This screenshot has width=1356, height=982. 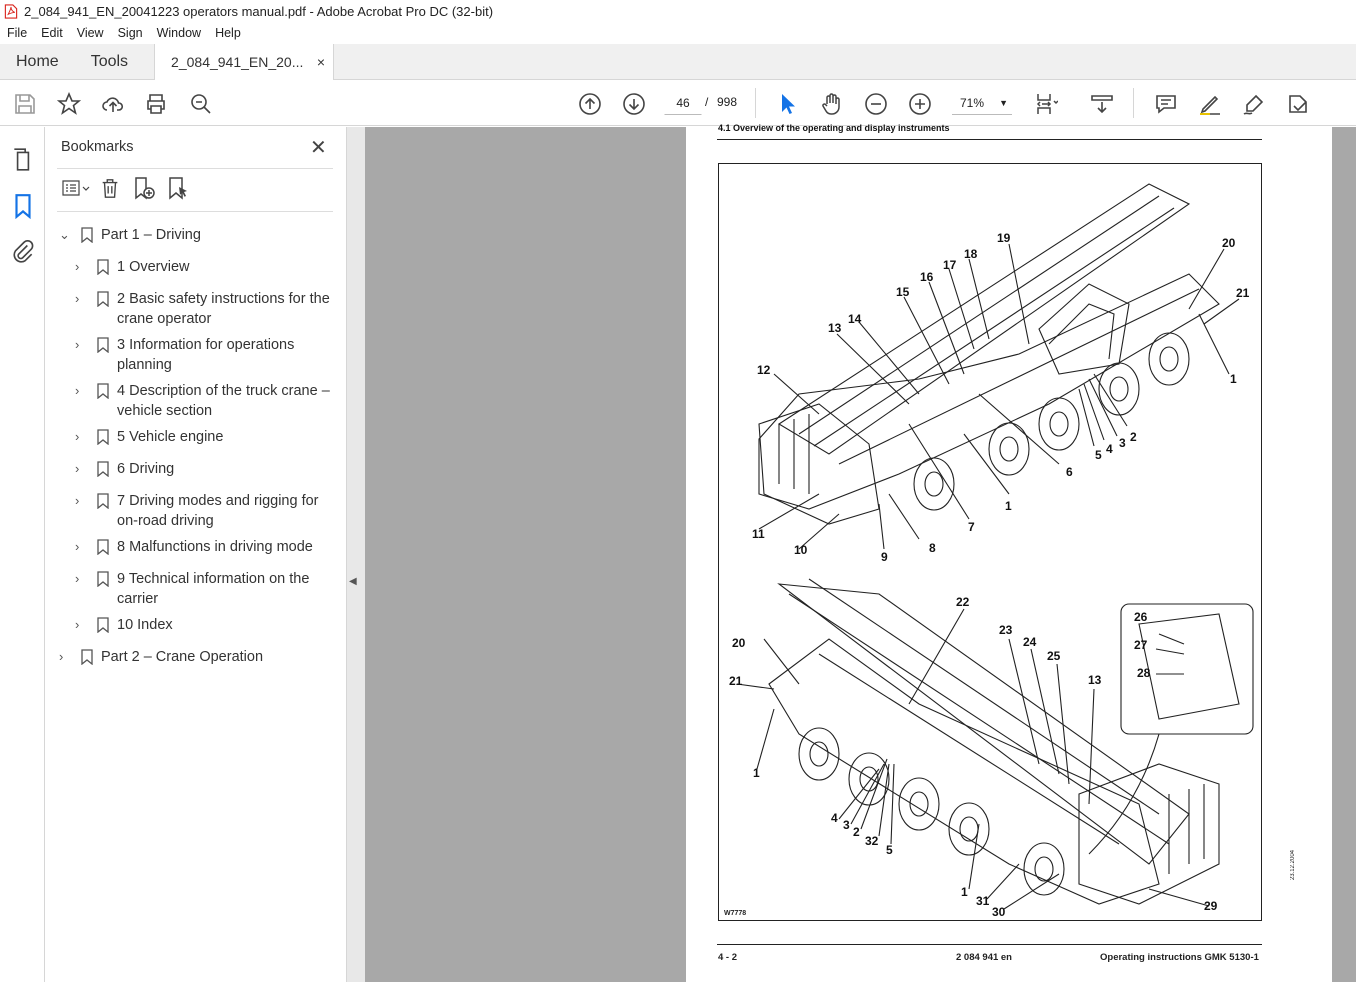 What do you see at coordinates (113, 104) in the screenshot?
I see `cloud-upload-icon` at bounding box center [113, 104].